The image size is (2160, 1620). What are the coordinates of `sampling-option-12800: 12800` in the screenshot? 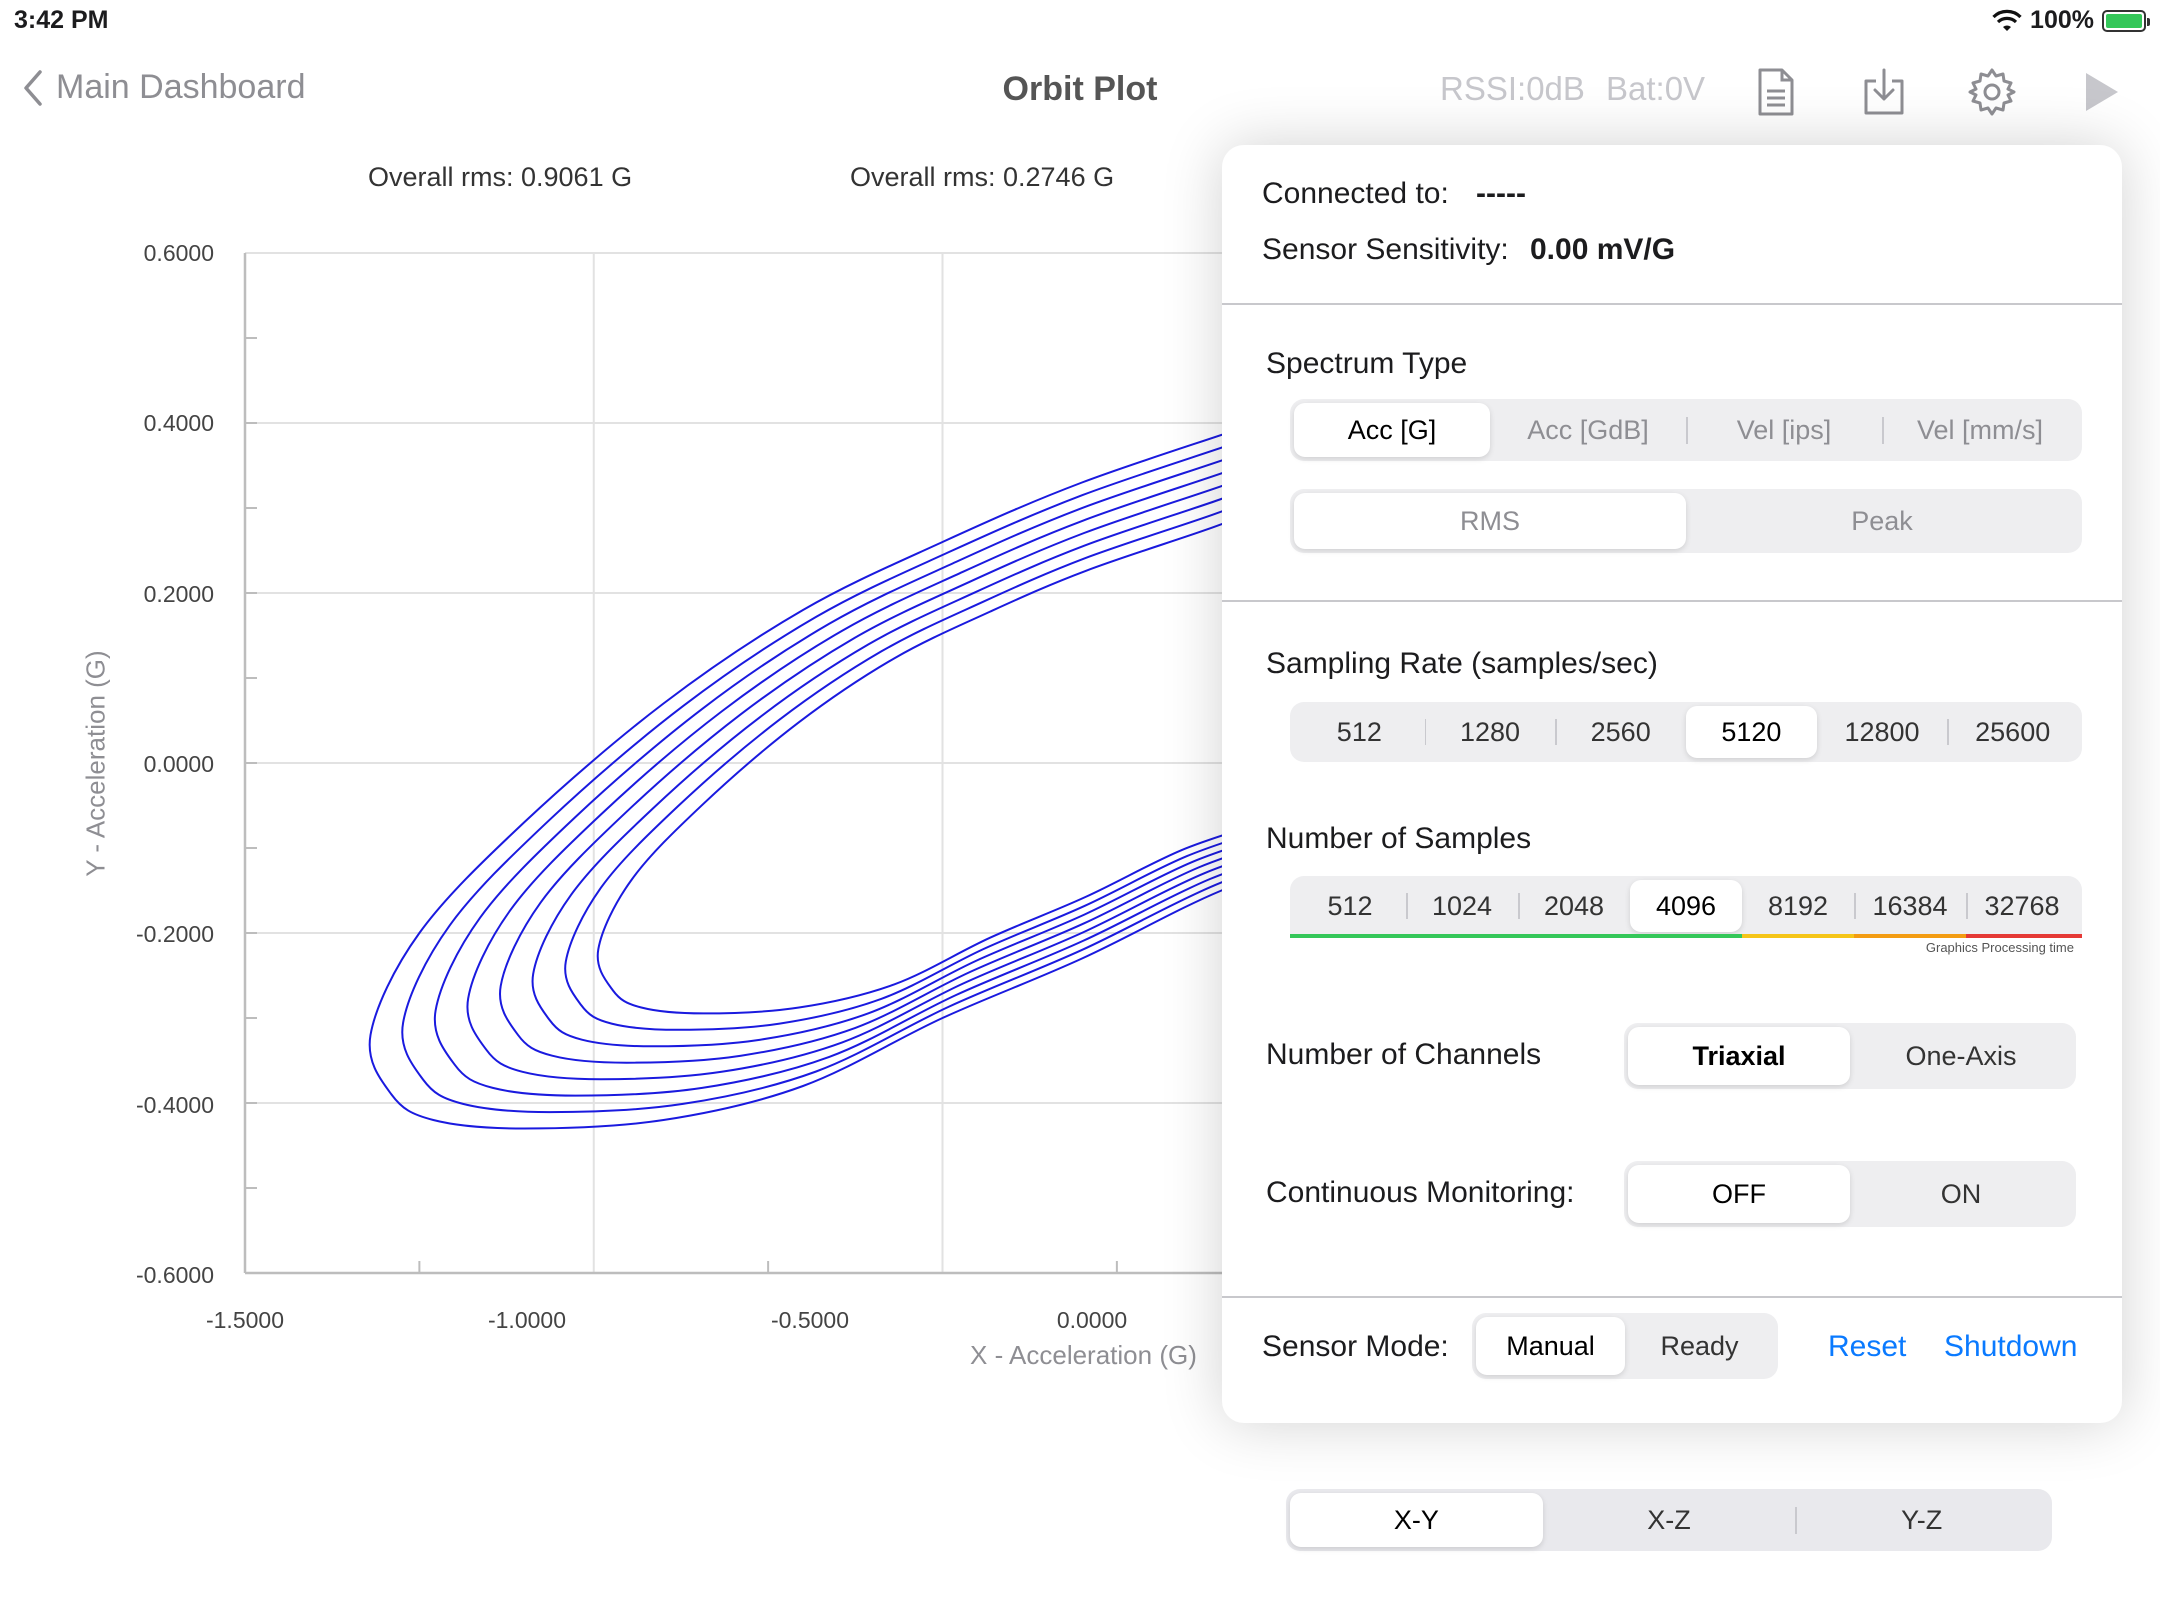 It's located at (1882, 732).